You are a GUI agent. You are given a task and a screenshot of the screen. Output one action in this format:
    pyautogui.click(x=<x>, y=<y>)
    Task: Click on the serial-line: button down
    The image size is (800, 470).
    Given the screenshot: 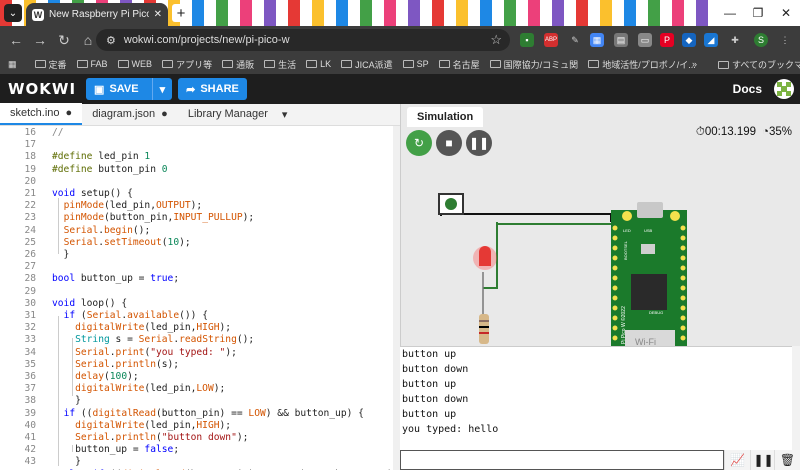 What is the action you would take?
    pyautogui.click(x=435, y=399)
    